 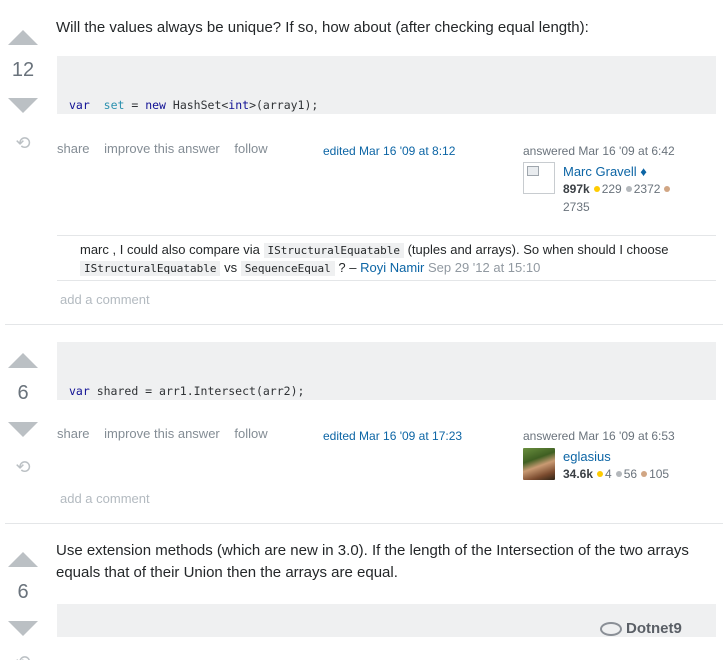 I want to click on code-token: set, so click(x=114, y=105).